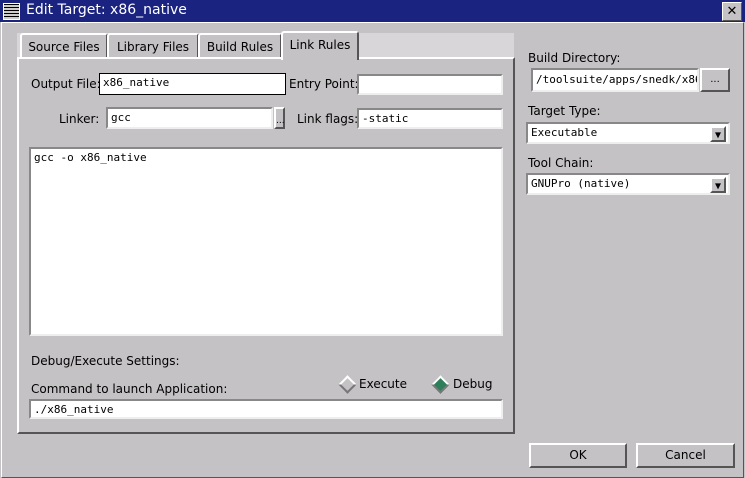 This screenshot has width=745, height=478. Describe the element at coordinates (79, 119) in the screenshot. I see `linker-label: Linker:` at that location.